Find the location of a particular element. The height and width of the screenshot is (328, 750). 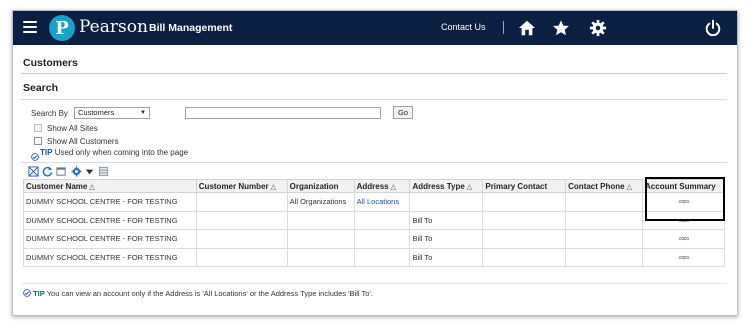

cell-organization: All Organizations is located at coordinates (320, 202).